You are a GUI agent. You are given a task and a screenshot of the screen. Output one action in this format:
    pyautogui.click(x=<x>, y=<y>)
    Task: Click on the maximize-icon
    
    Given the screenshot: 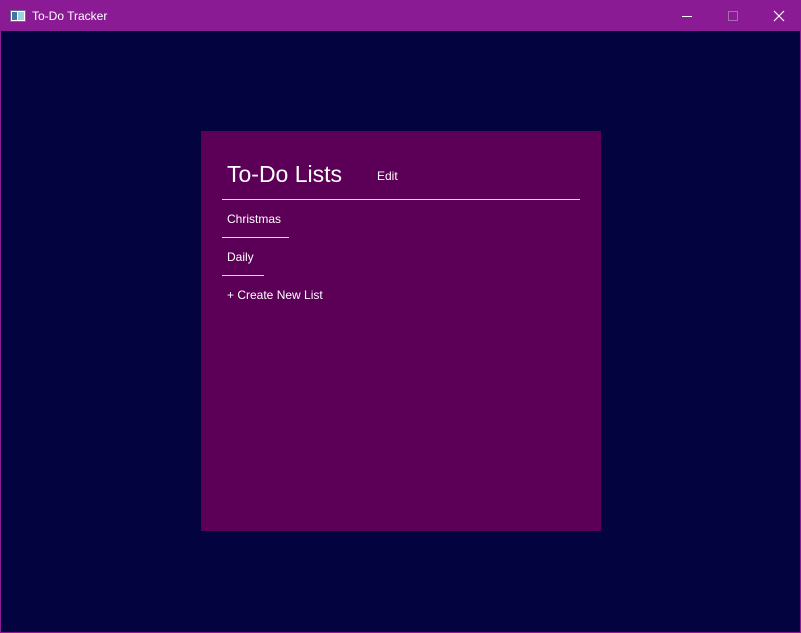 What is the action you would take?
    pyautogui.click(x=733, y=16)
    